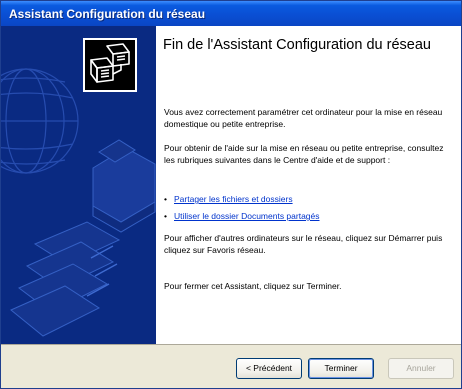 This screenshot has height=389, width=462. I want to click on finish-button: Terminer, so click(341, 368).